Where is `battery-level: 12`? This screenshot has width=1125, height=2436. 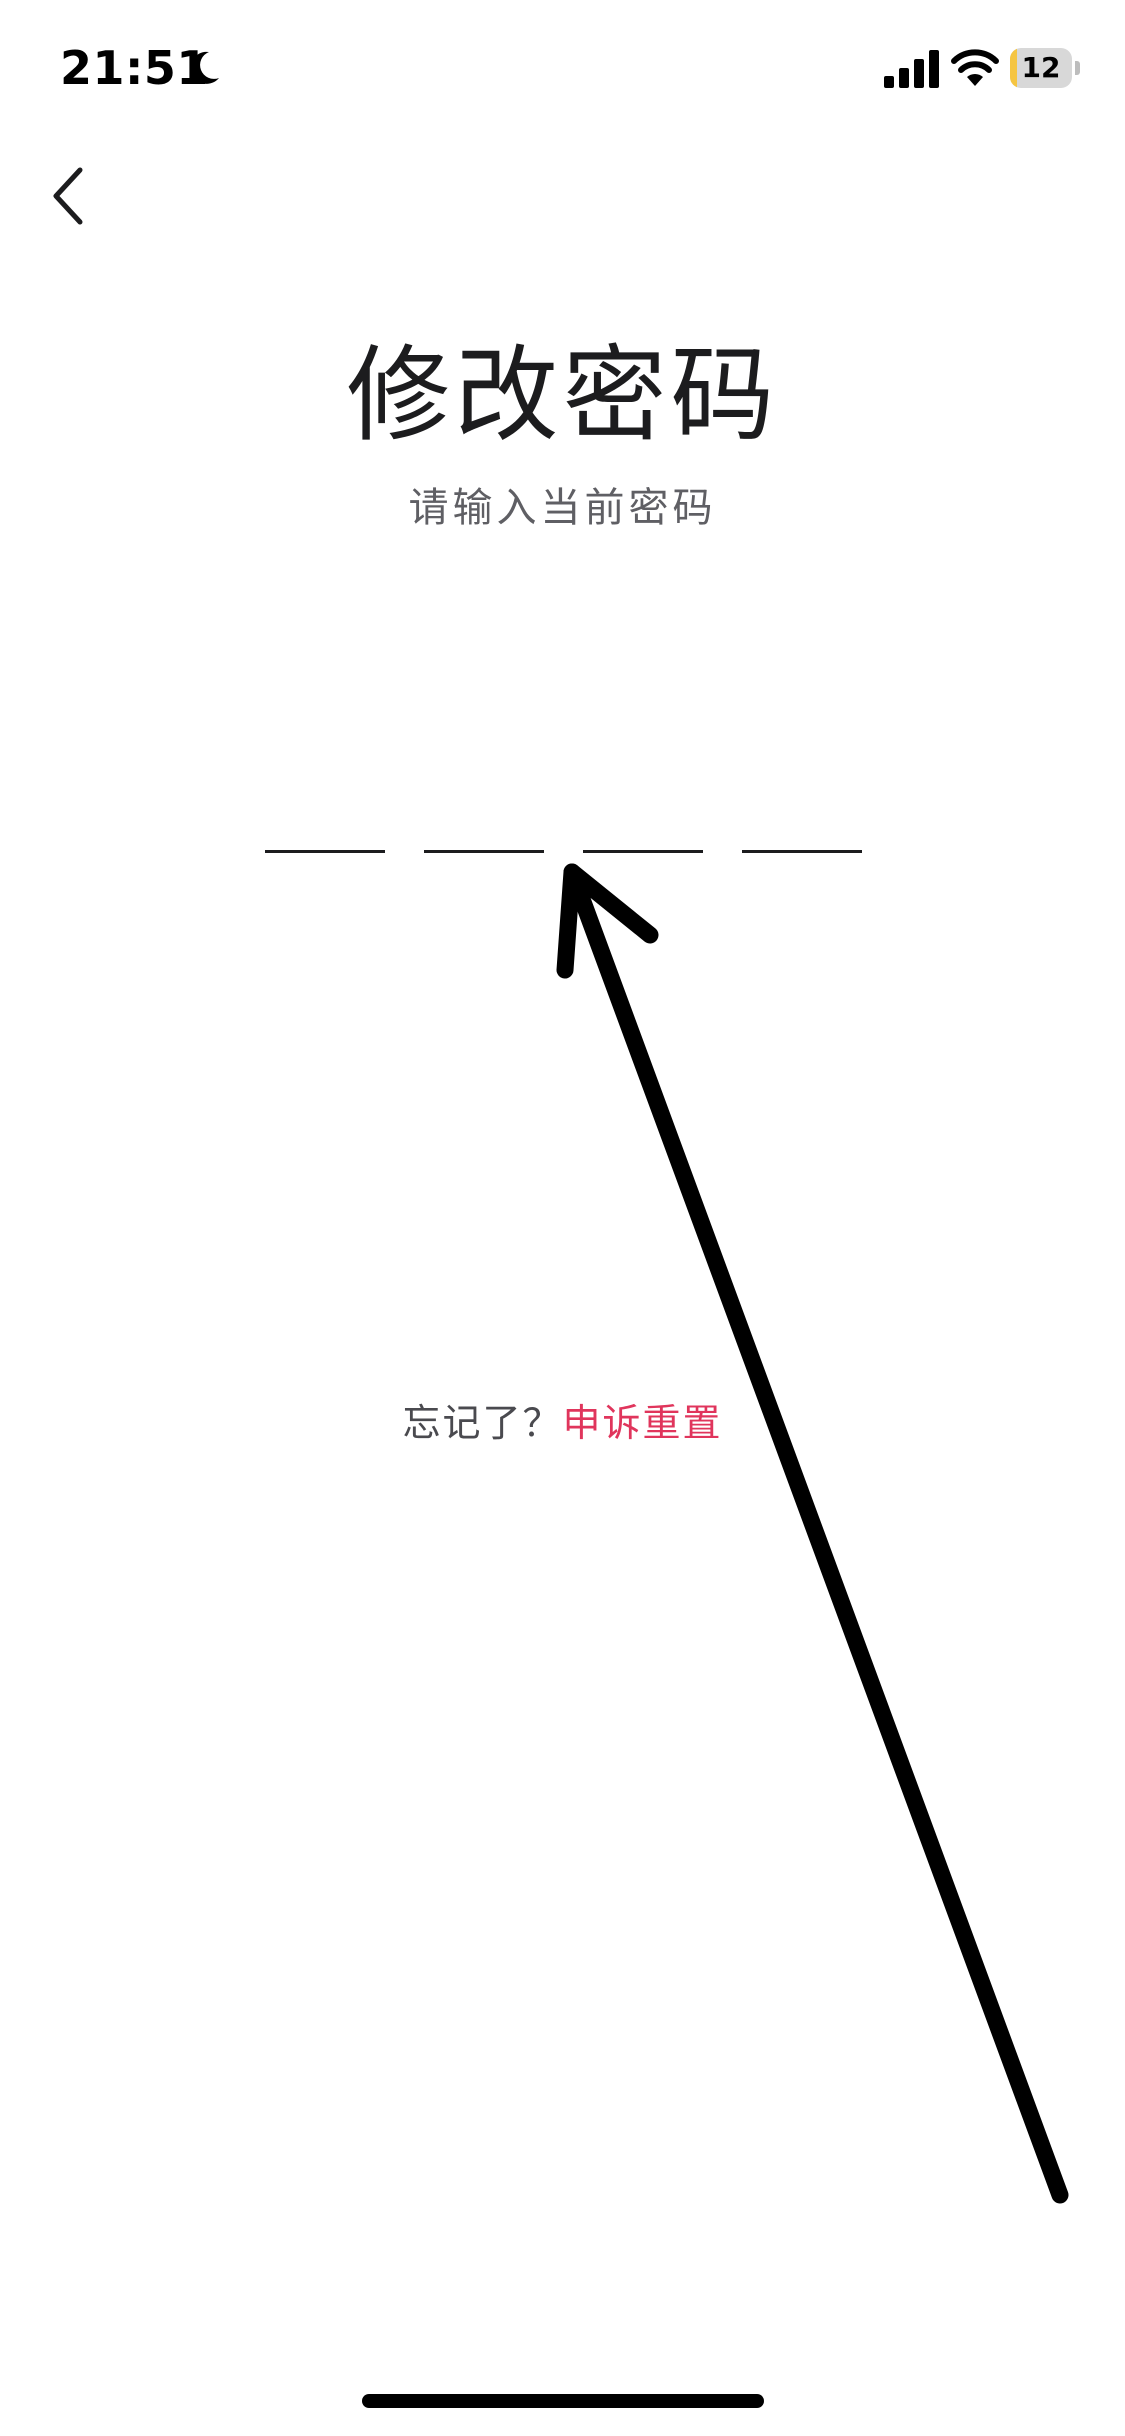
battery-level: 12 is located at coordinates (1041, 67).